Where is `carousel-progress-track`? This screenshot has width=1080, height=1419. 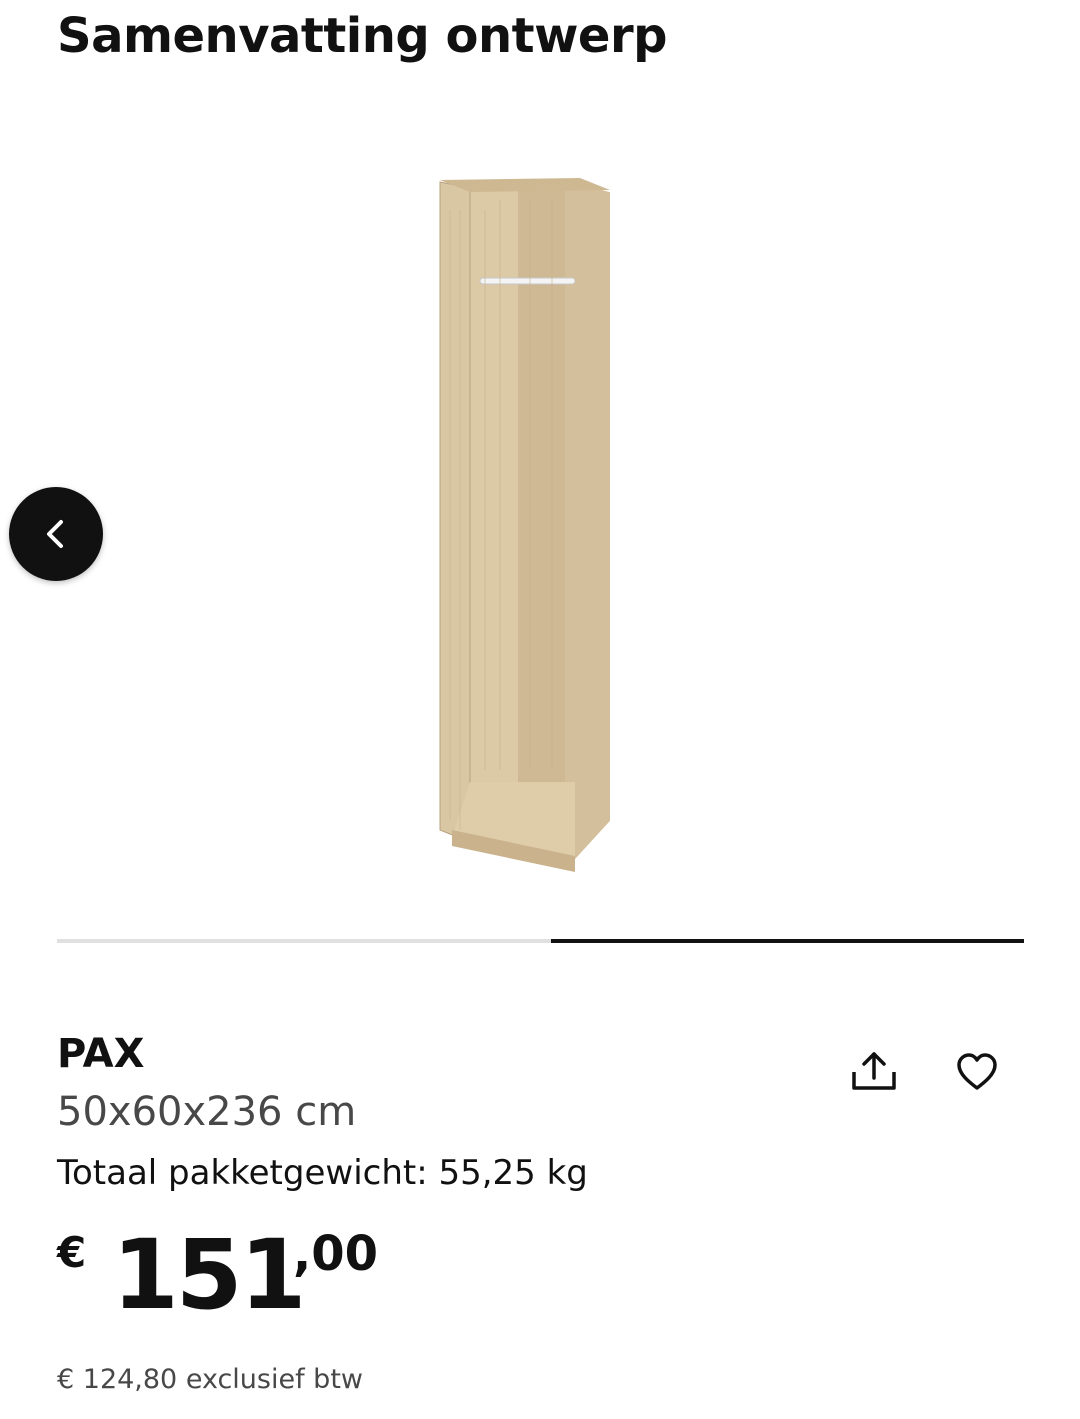
carousel-progress-track is located at coordinates (540, 941).